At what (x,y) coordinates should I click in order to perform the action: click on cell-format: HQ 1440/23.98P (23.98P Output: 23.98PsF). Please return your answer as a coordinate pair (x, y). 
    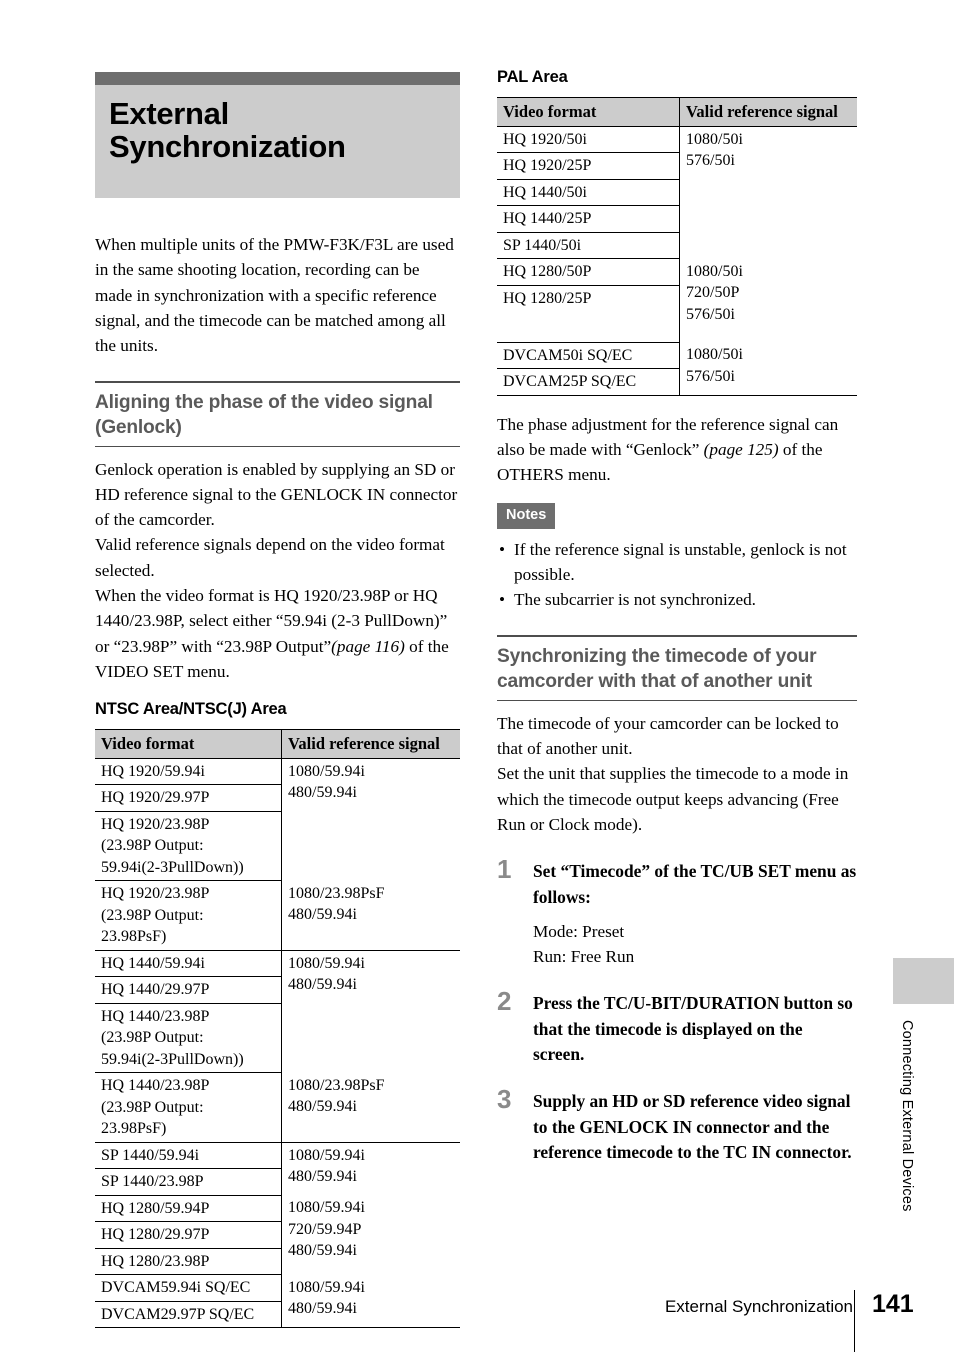
    Looking at the image, I should click on (188, 1107).